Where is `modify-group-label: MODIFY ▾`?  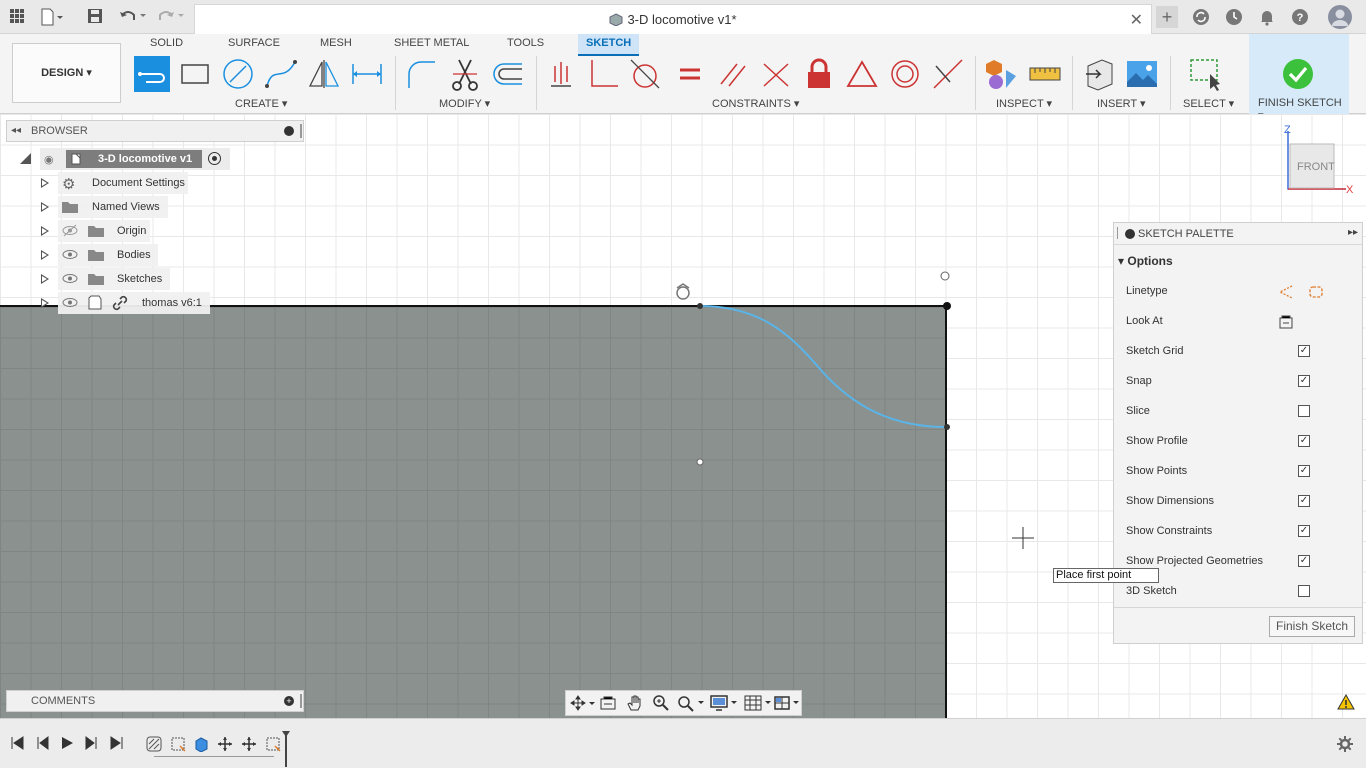 modify-group-label: MODIFY ▾ is located at coordinates (464, 103).